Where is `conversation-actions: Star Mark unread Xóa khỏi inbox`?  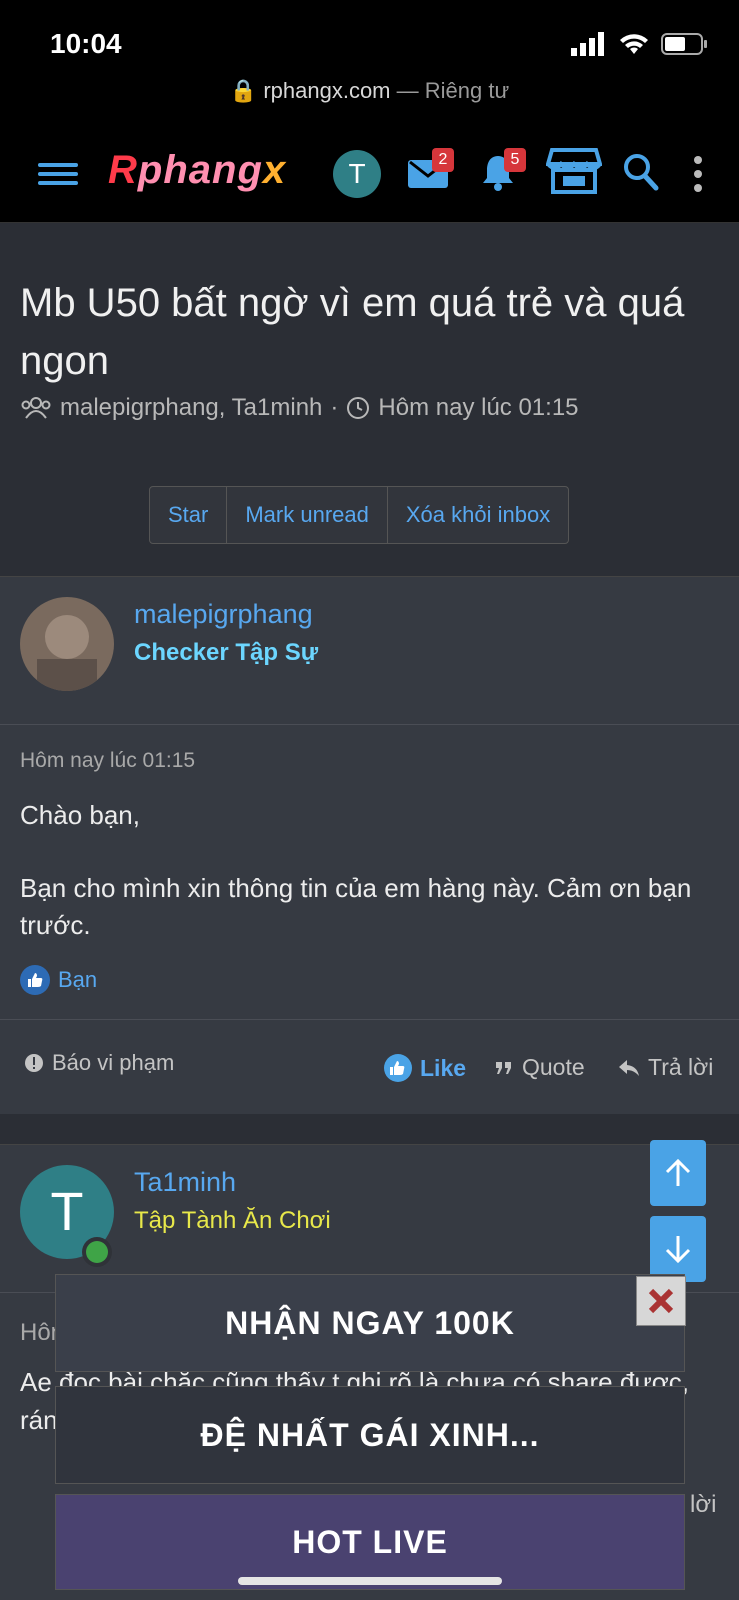
conversation-actions: Star Mark unread Xóa khỏi inbox is located at coordinates (359, 515).